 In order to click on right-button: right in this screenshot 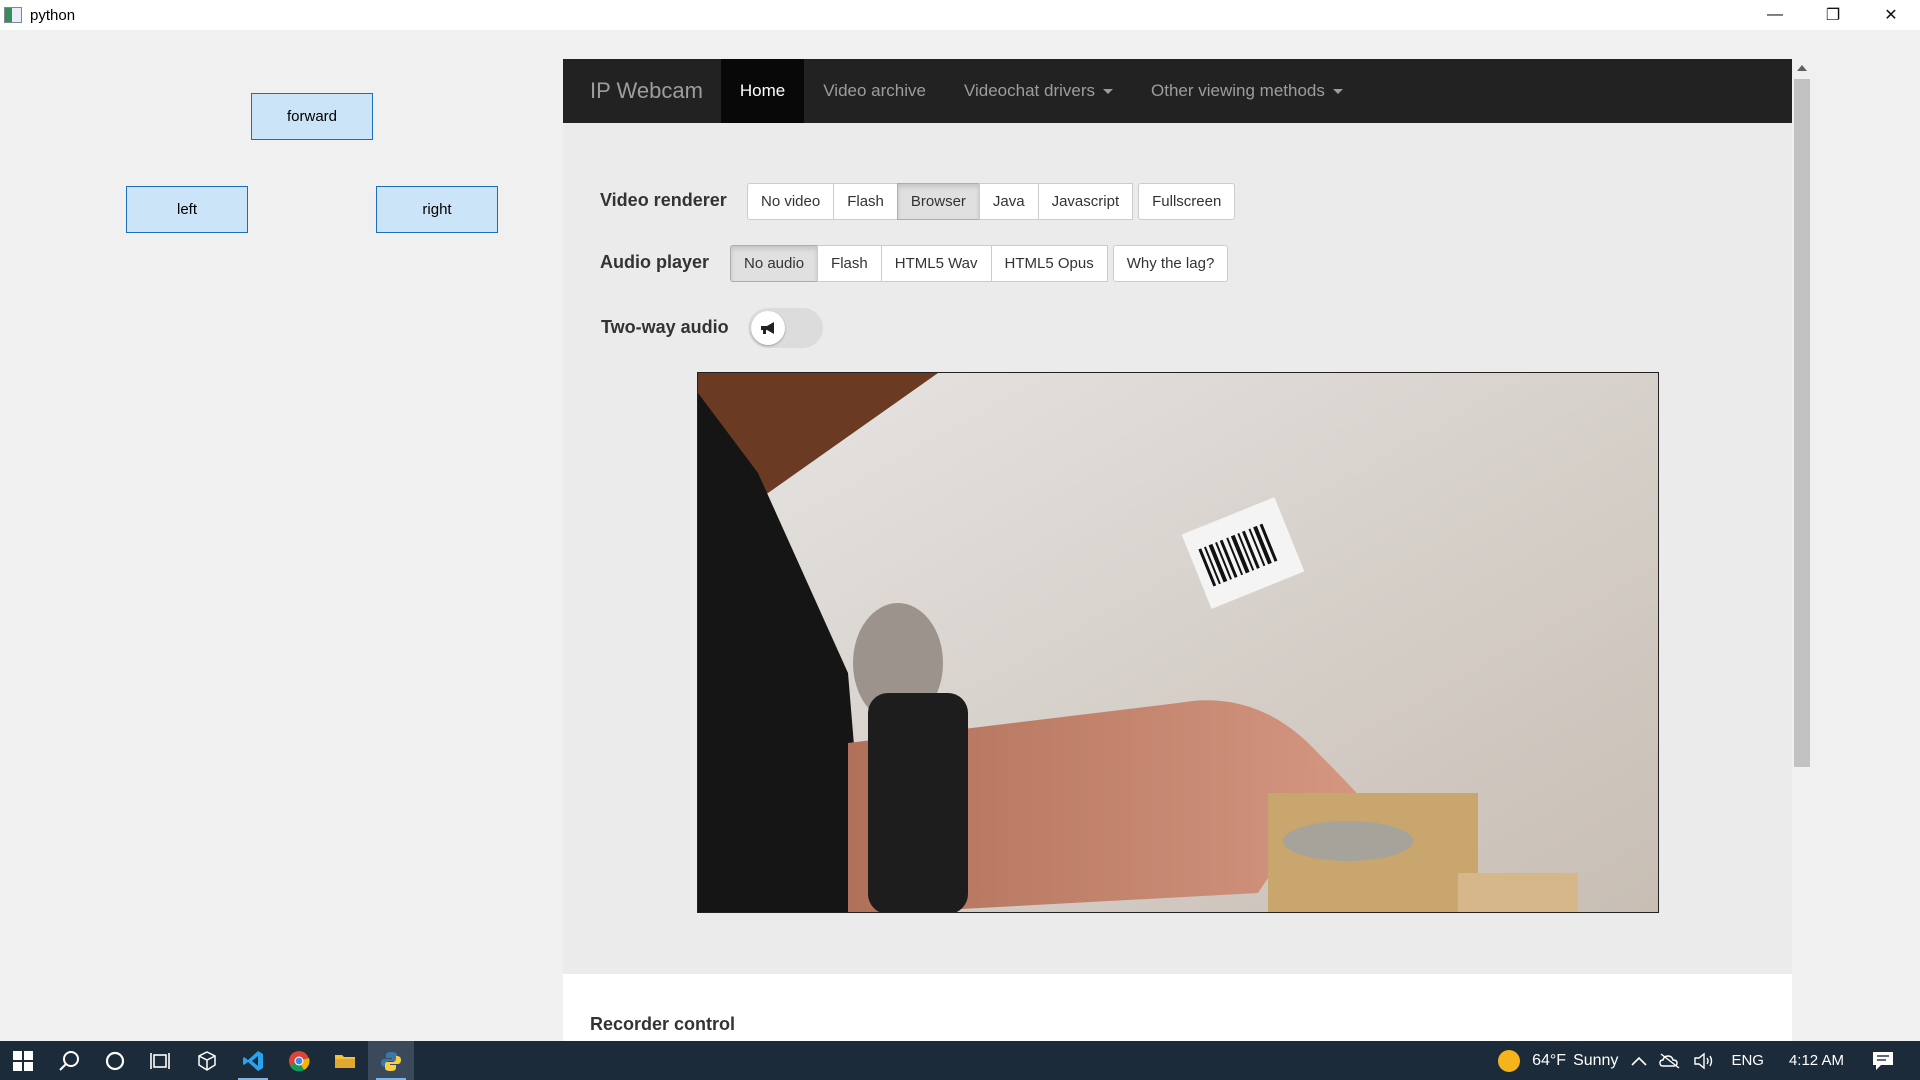, I will do `click(437, 209)`.